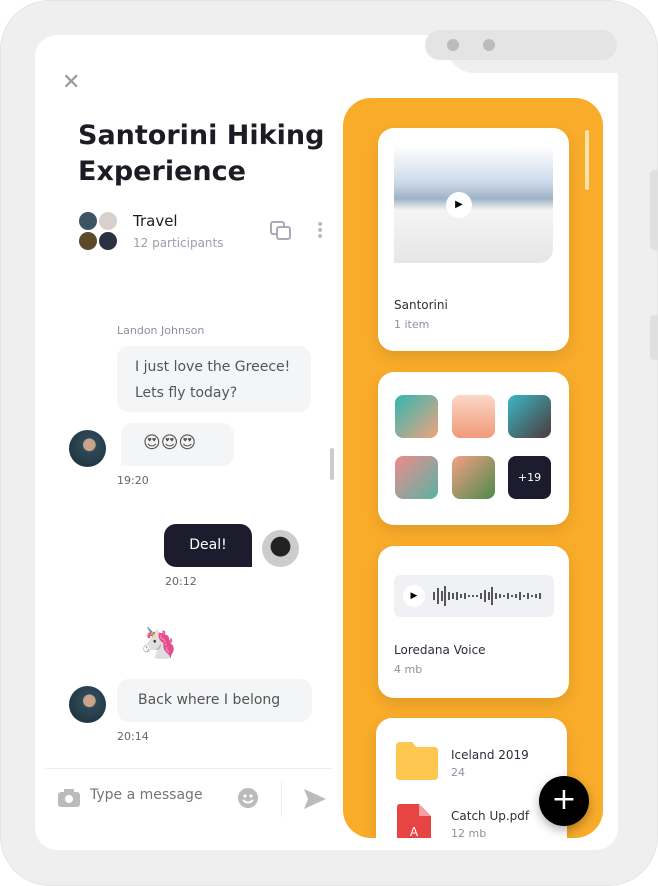 Image resolution: width=658 pixels, height=886 pixels. What do you see at coordinates (159, 643) in the screenshot?
I see `unicorn-sticker: 🦄` at bounding box center [159, 643].